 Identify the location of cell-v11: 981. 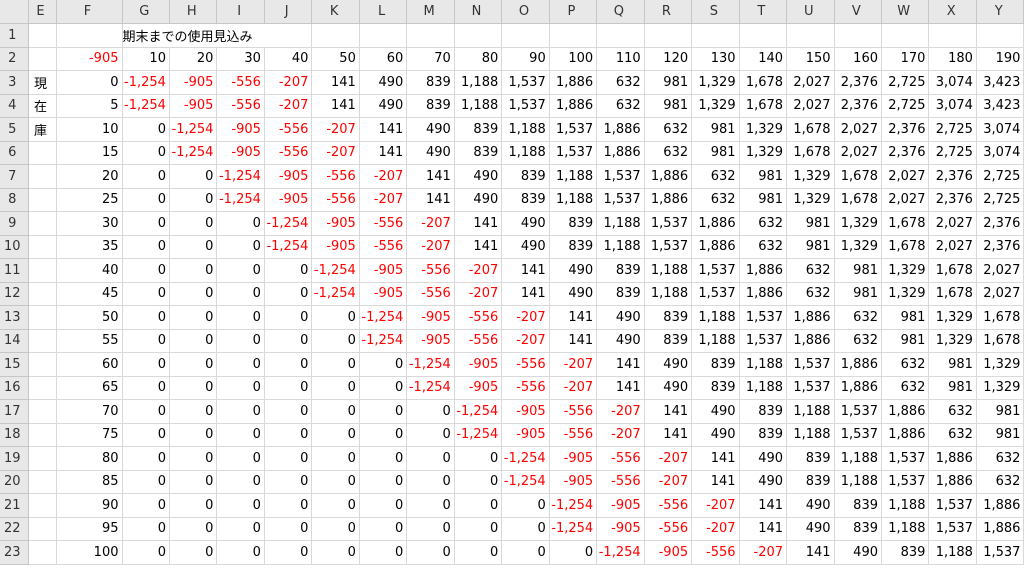
(858, 270).